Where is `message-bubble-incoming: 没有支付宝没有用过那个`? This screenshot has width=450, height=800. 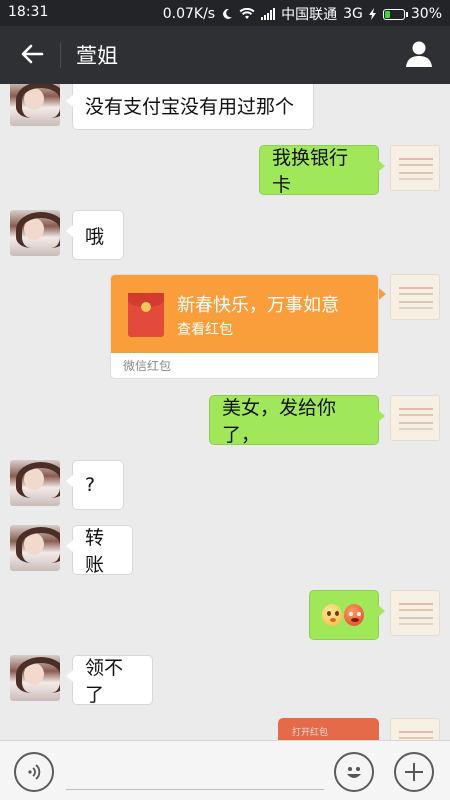
message-bubble-incoming: 没有支付宝没有用过那个 is located at coordinates (190, 107).